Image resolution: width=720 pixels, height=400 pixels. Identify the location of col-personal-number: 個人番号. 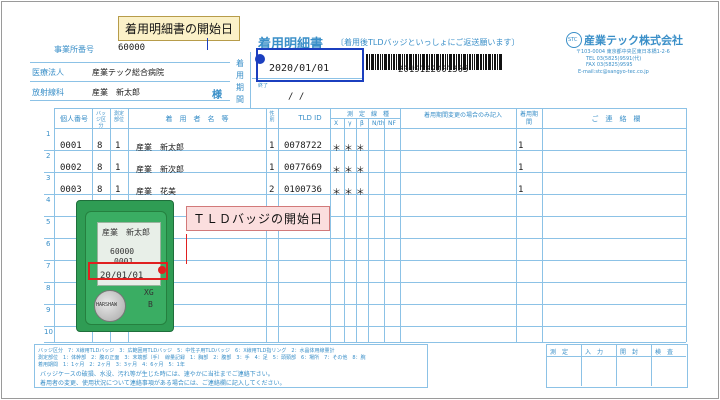
(74, 119).